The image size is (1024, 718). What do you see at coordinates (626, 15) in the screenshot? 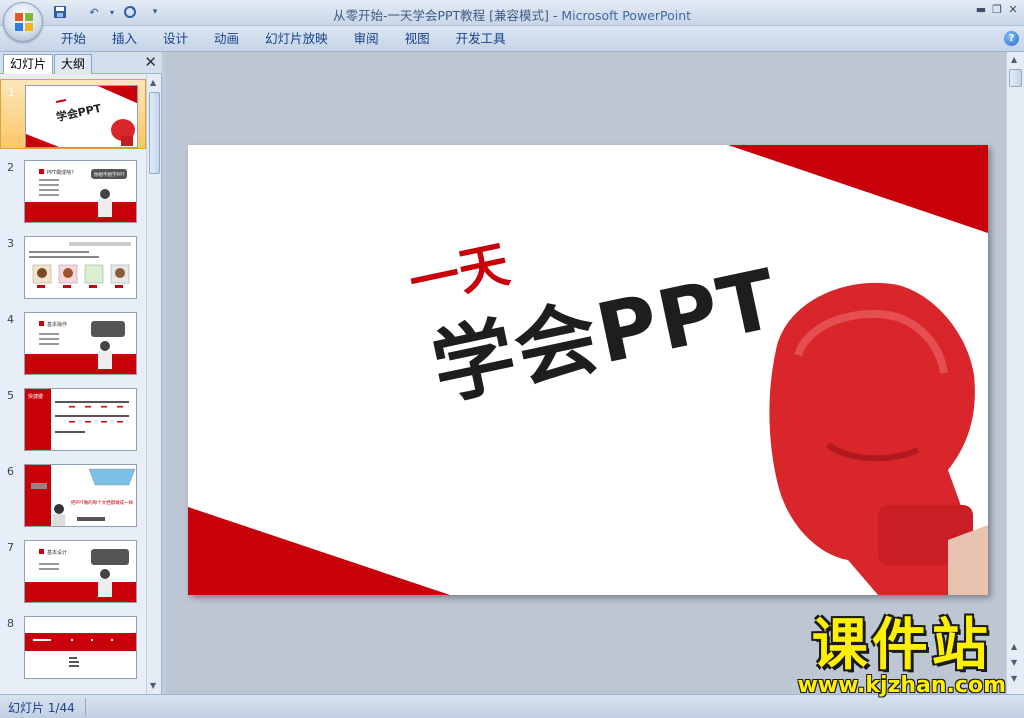
I see `app-name: Microsoft PowerPoint` at bounding box center [626, 15].